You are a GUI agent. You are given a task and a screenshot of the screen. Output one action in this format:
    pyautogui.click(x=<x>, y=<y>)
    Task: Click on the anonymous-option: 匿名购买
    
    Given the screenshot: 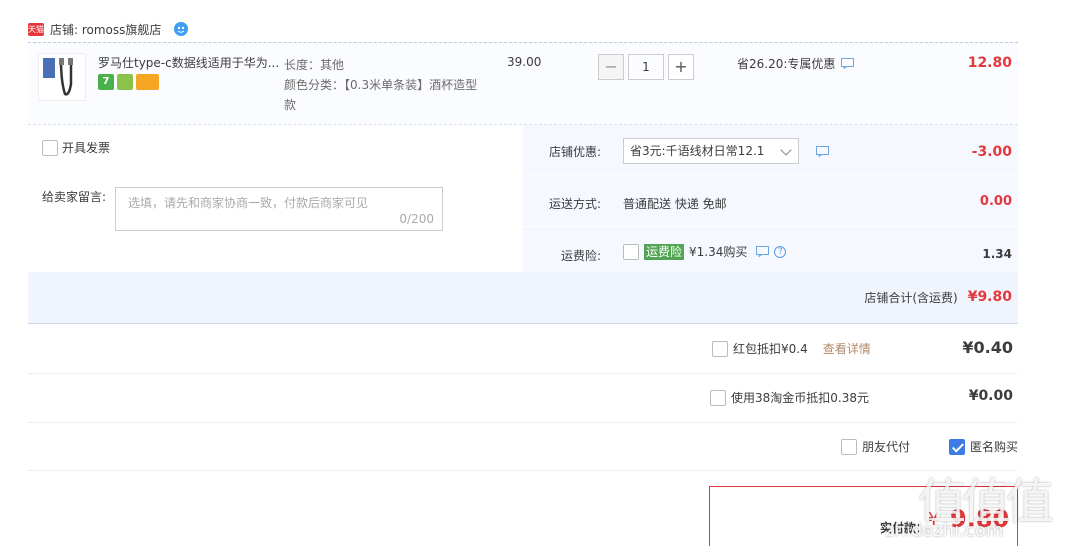 What is the action you would take?
    pyautogui.click(x=983, y=446)
    